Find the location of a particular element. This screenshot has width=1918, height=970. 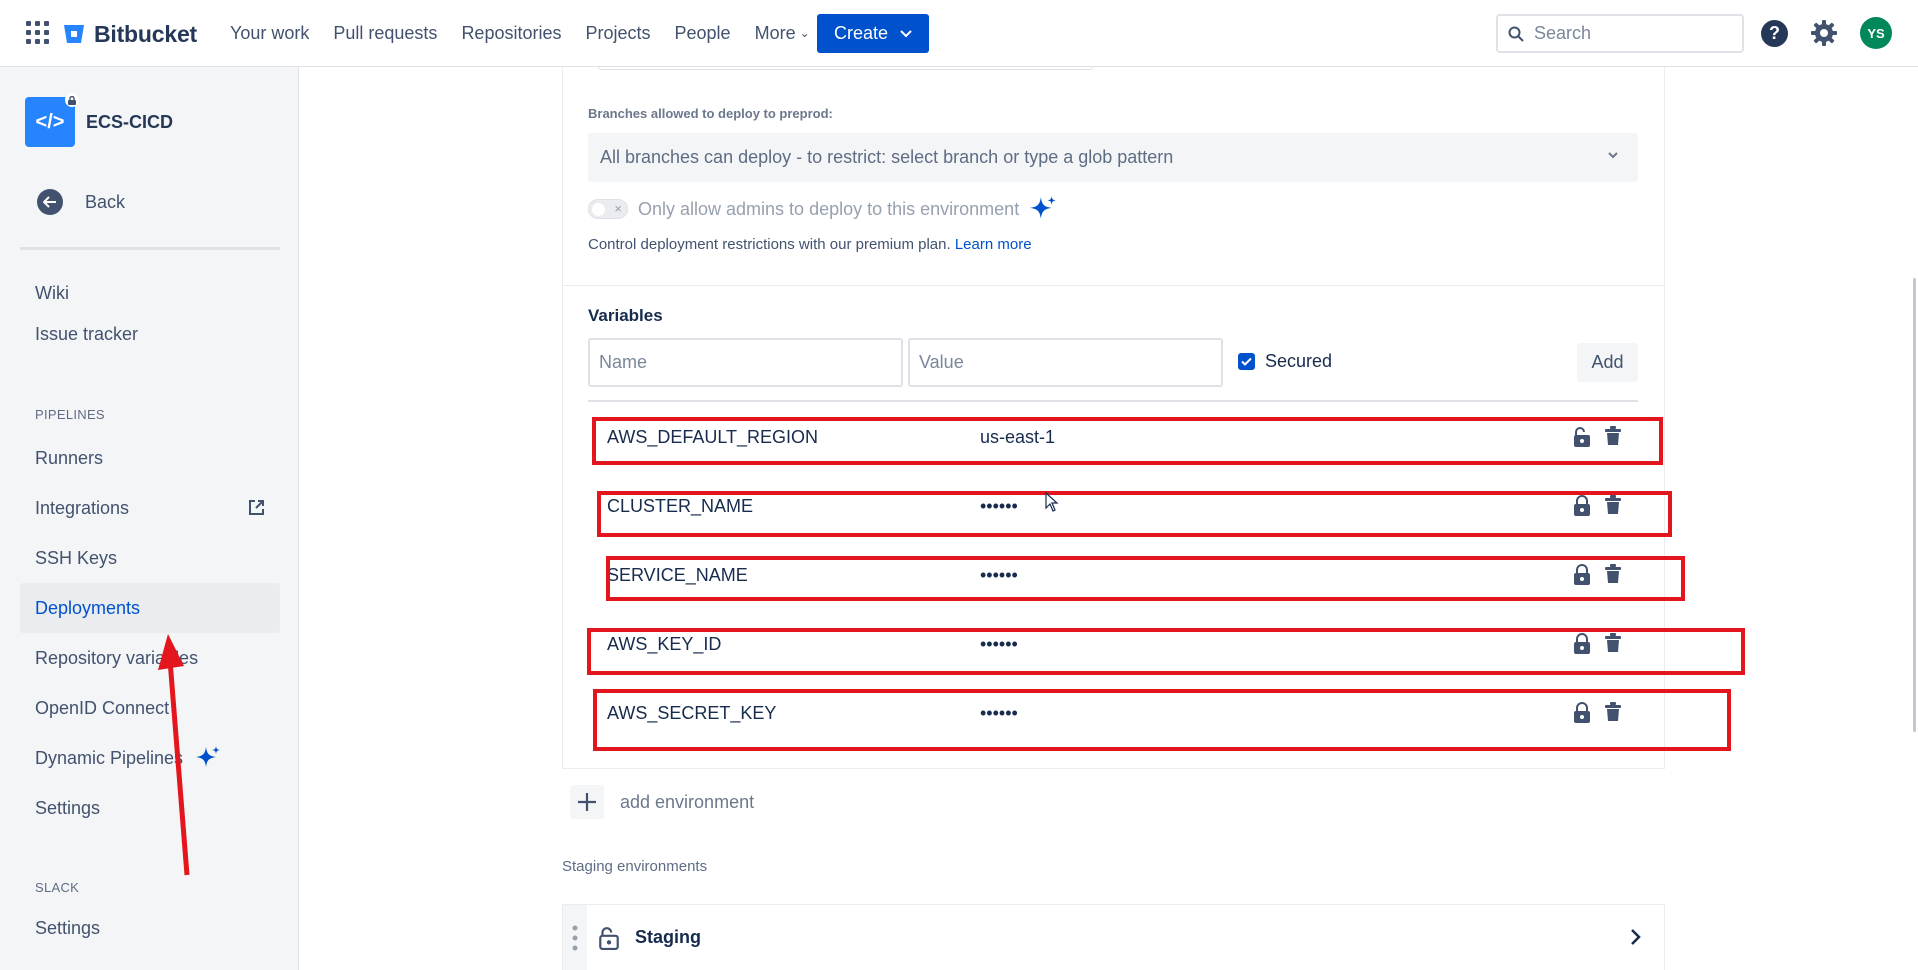

variable-name: SERVICE_NAME is located at coordinates (677, 575).